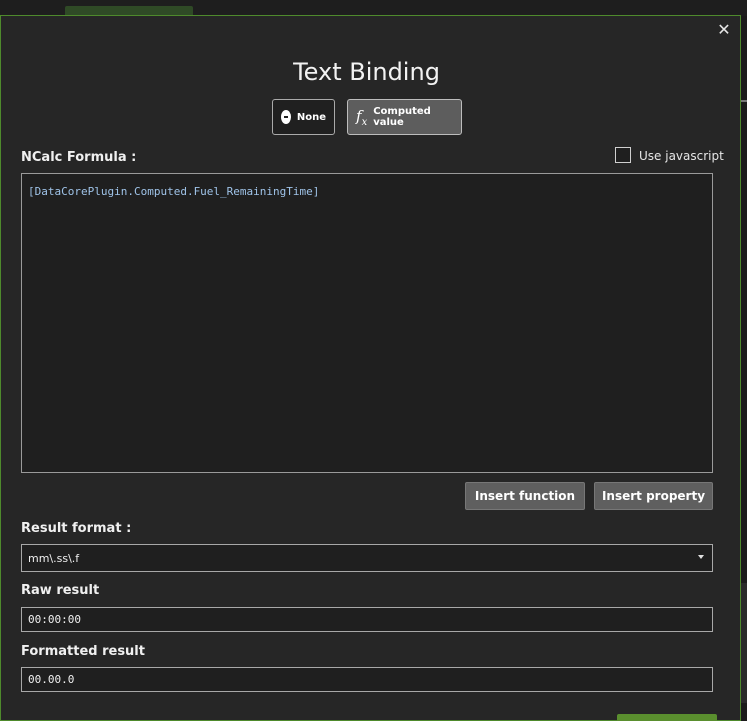 The height and width of the screenshot is (721, 747). Describe the element at coordinates (51, 679) in the screenshot. I see `formatted-result-value: 00.00.0` at that location.